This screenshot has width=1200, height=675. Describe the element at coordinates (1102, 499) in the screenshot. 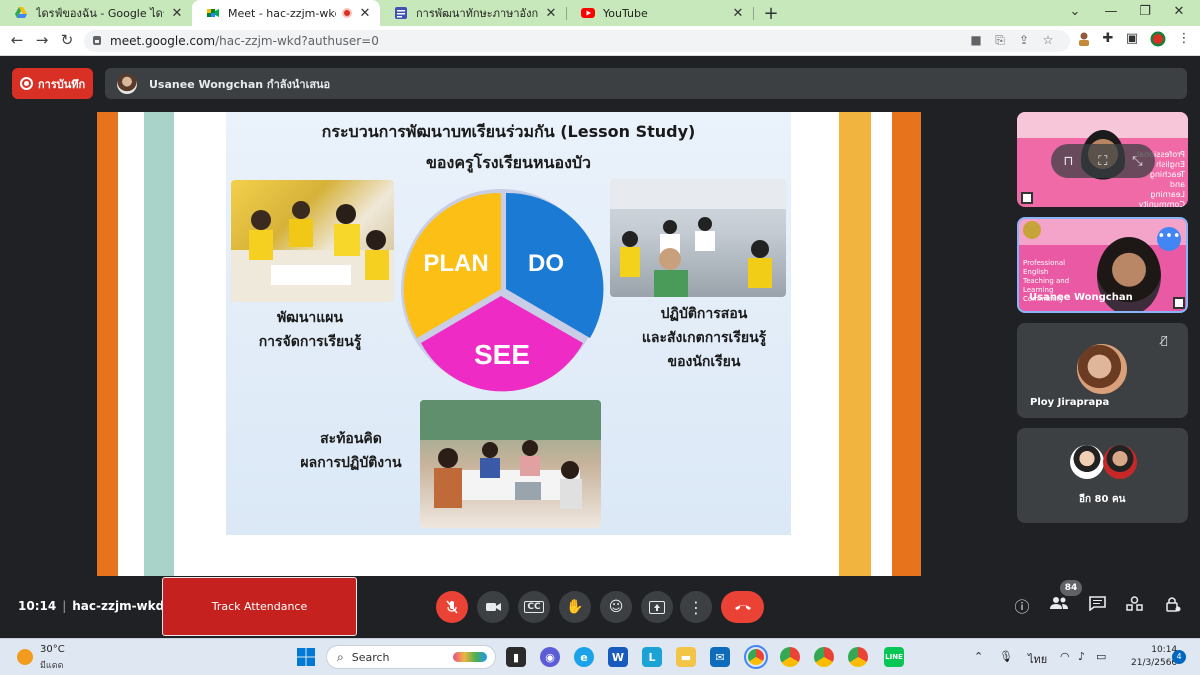

I see `more-participants-label: อีก 80 คน` at that location.